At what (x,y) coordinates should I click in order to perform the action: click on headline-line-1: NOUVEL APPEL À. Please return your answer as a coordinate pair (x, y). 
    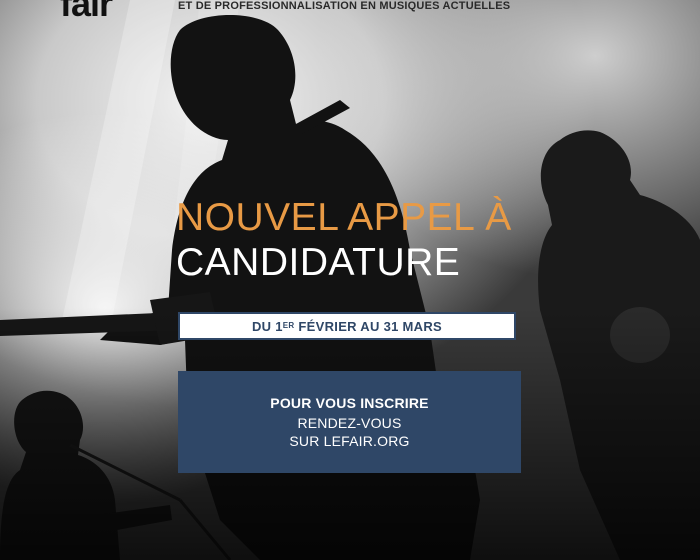
    Looking at the image, I should click on (344, 217).